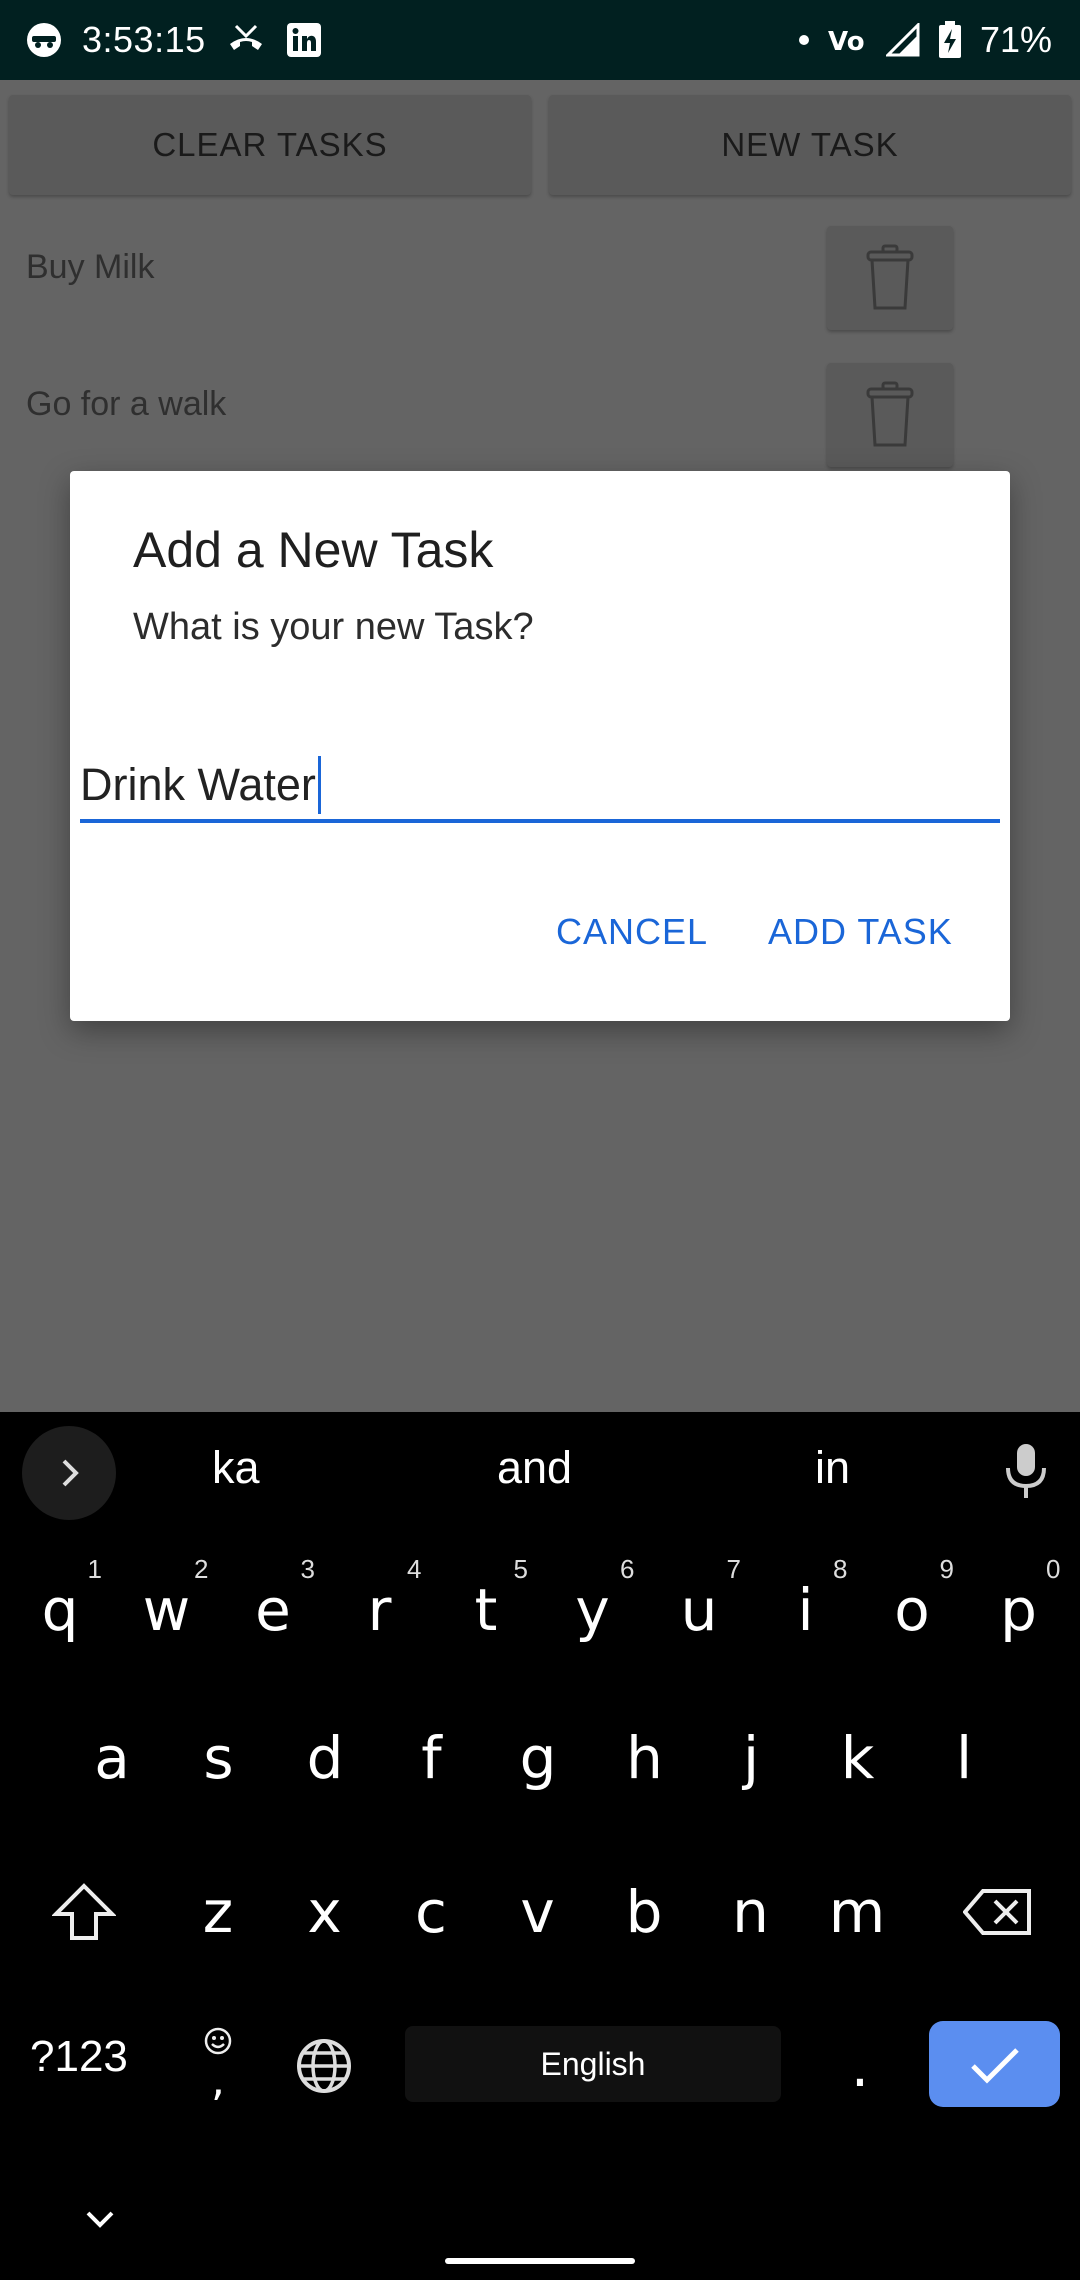 The height and width of the screenshot is (2280, 1080). Describe the element at coordinates (325, 1758) in the screenshot. I see `key-d: d` at that location.